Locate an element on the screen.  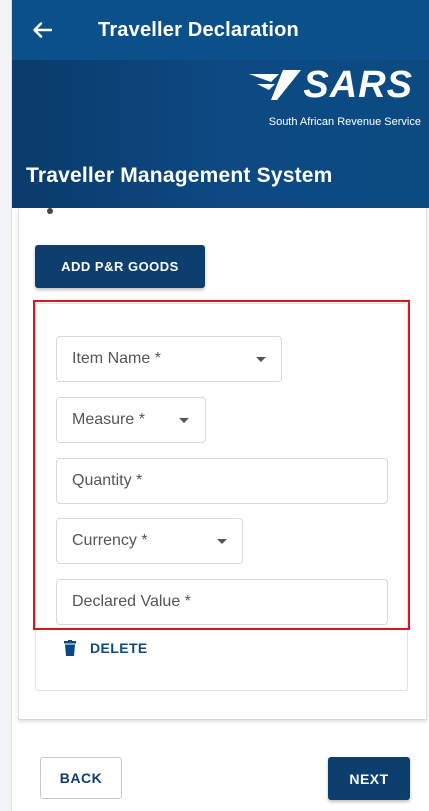
delete-button: DELETE is located at coordinates (106, 648).